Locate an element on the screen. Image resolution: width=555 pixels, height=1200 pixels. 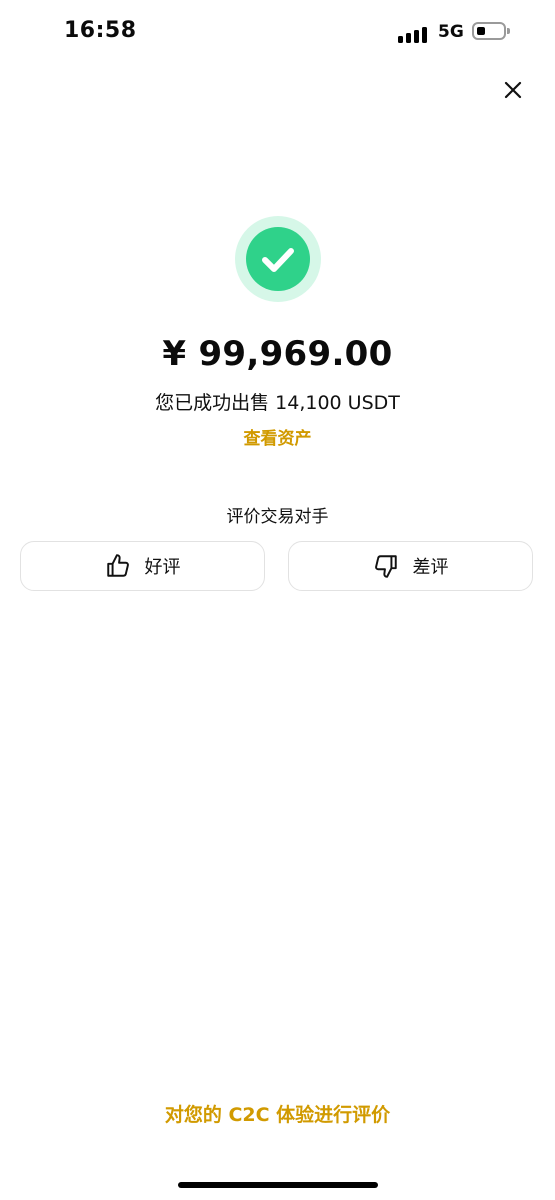
thumbs-up-icon is located at coordinates (117, 565).